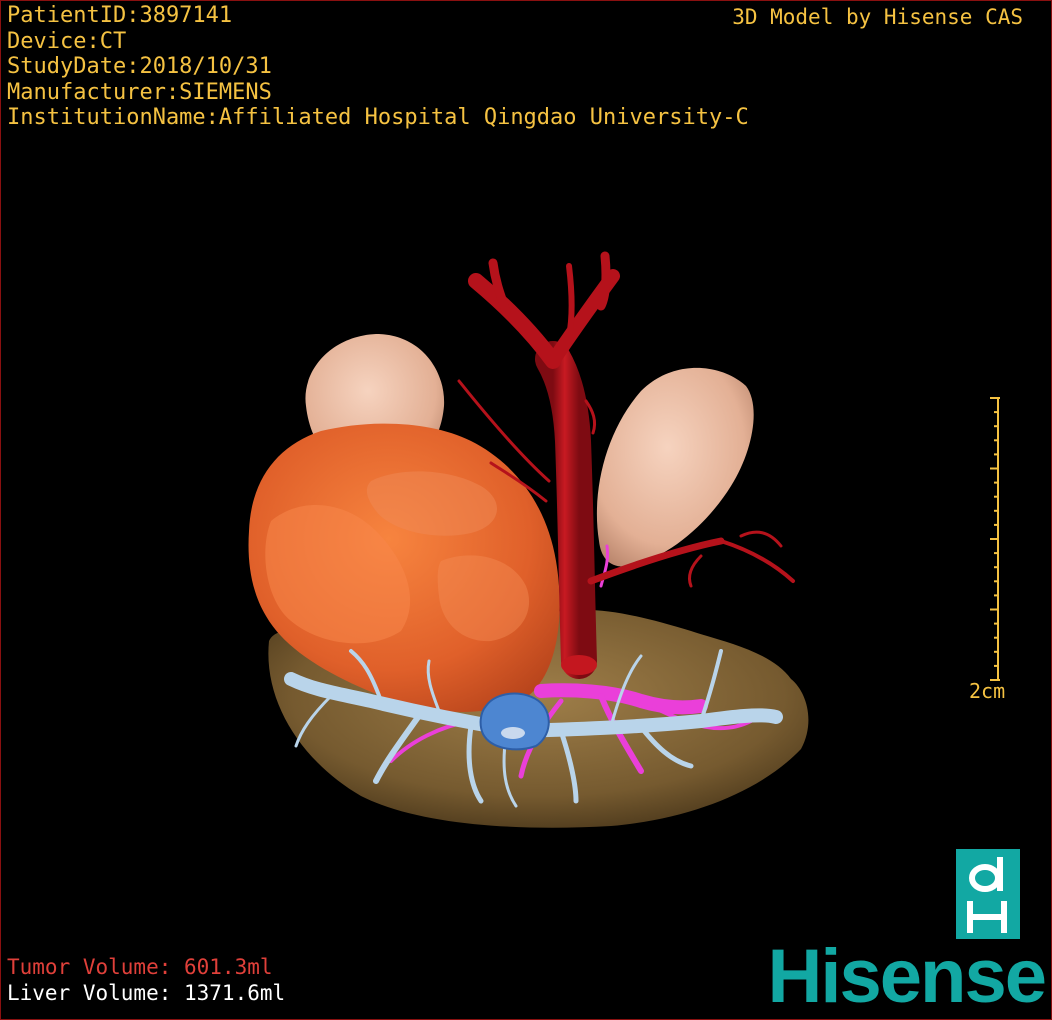 The image size is (1052, 1020). Describe the element at coordinates (140, 967) in the screenshot. I see `tumor-volume-label: Tumor Volume: 601.3ml` at that location.